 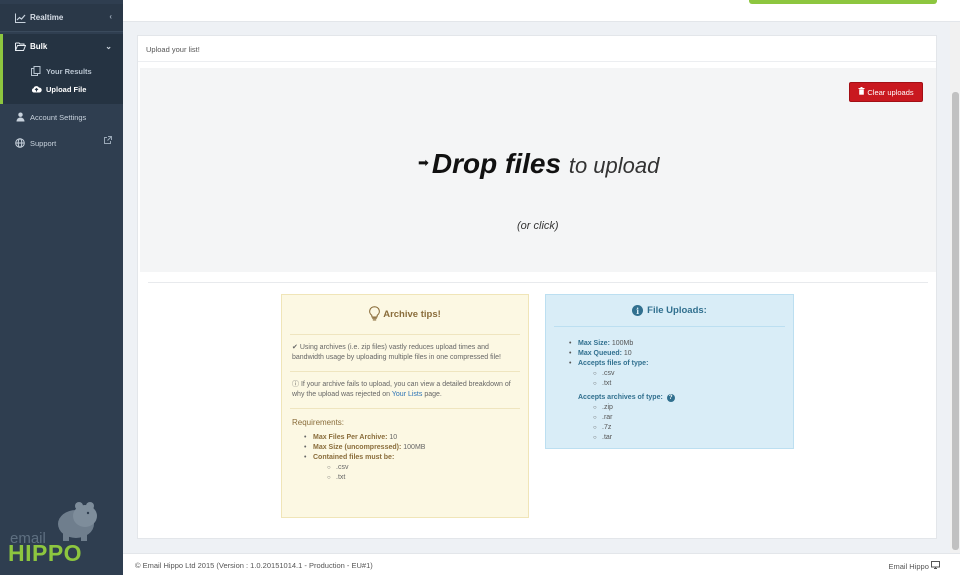 I want to click on sidebar-item-account-settings: Account Settings, so click(x=61, y=117).